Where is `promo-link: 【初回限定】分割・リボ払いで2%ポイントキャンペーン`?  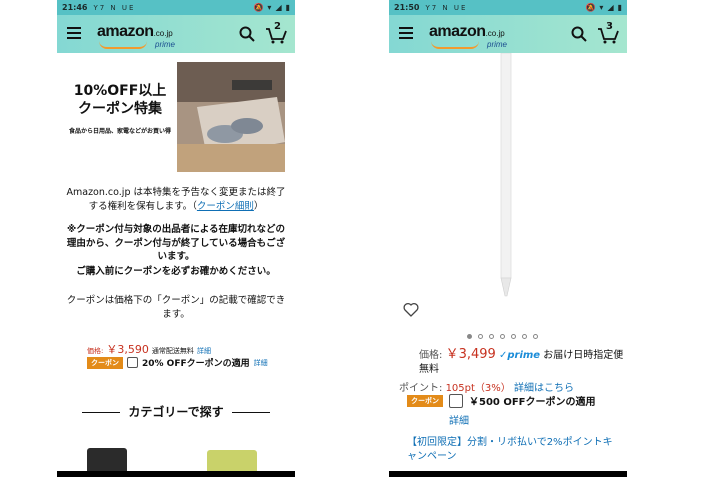
promo-link: 【初回限定】分割・リボ払いで2%ポイントキャンペーン is located at coordinates (514, 450).